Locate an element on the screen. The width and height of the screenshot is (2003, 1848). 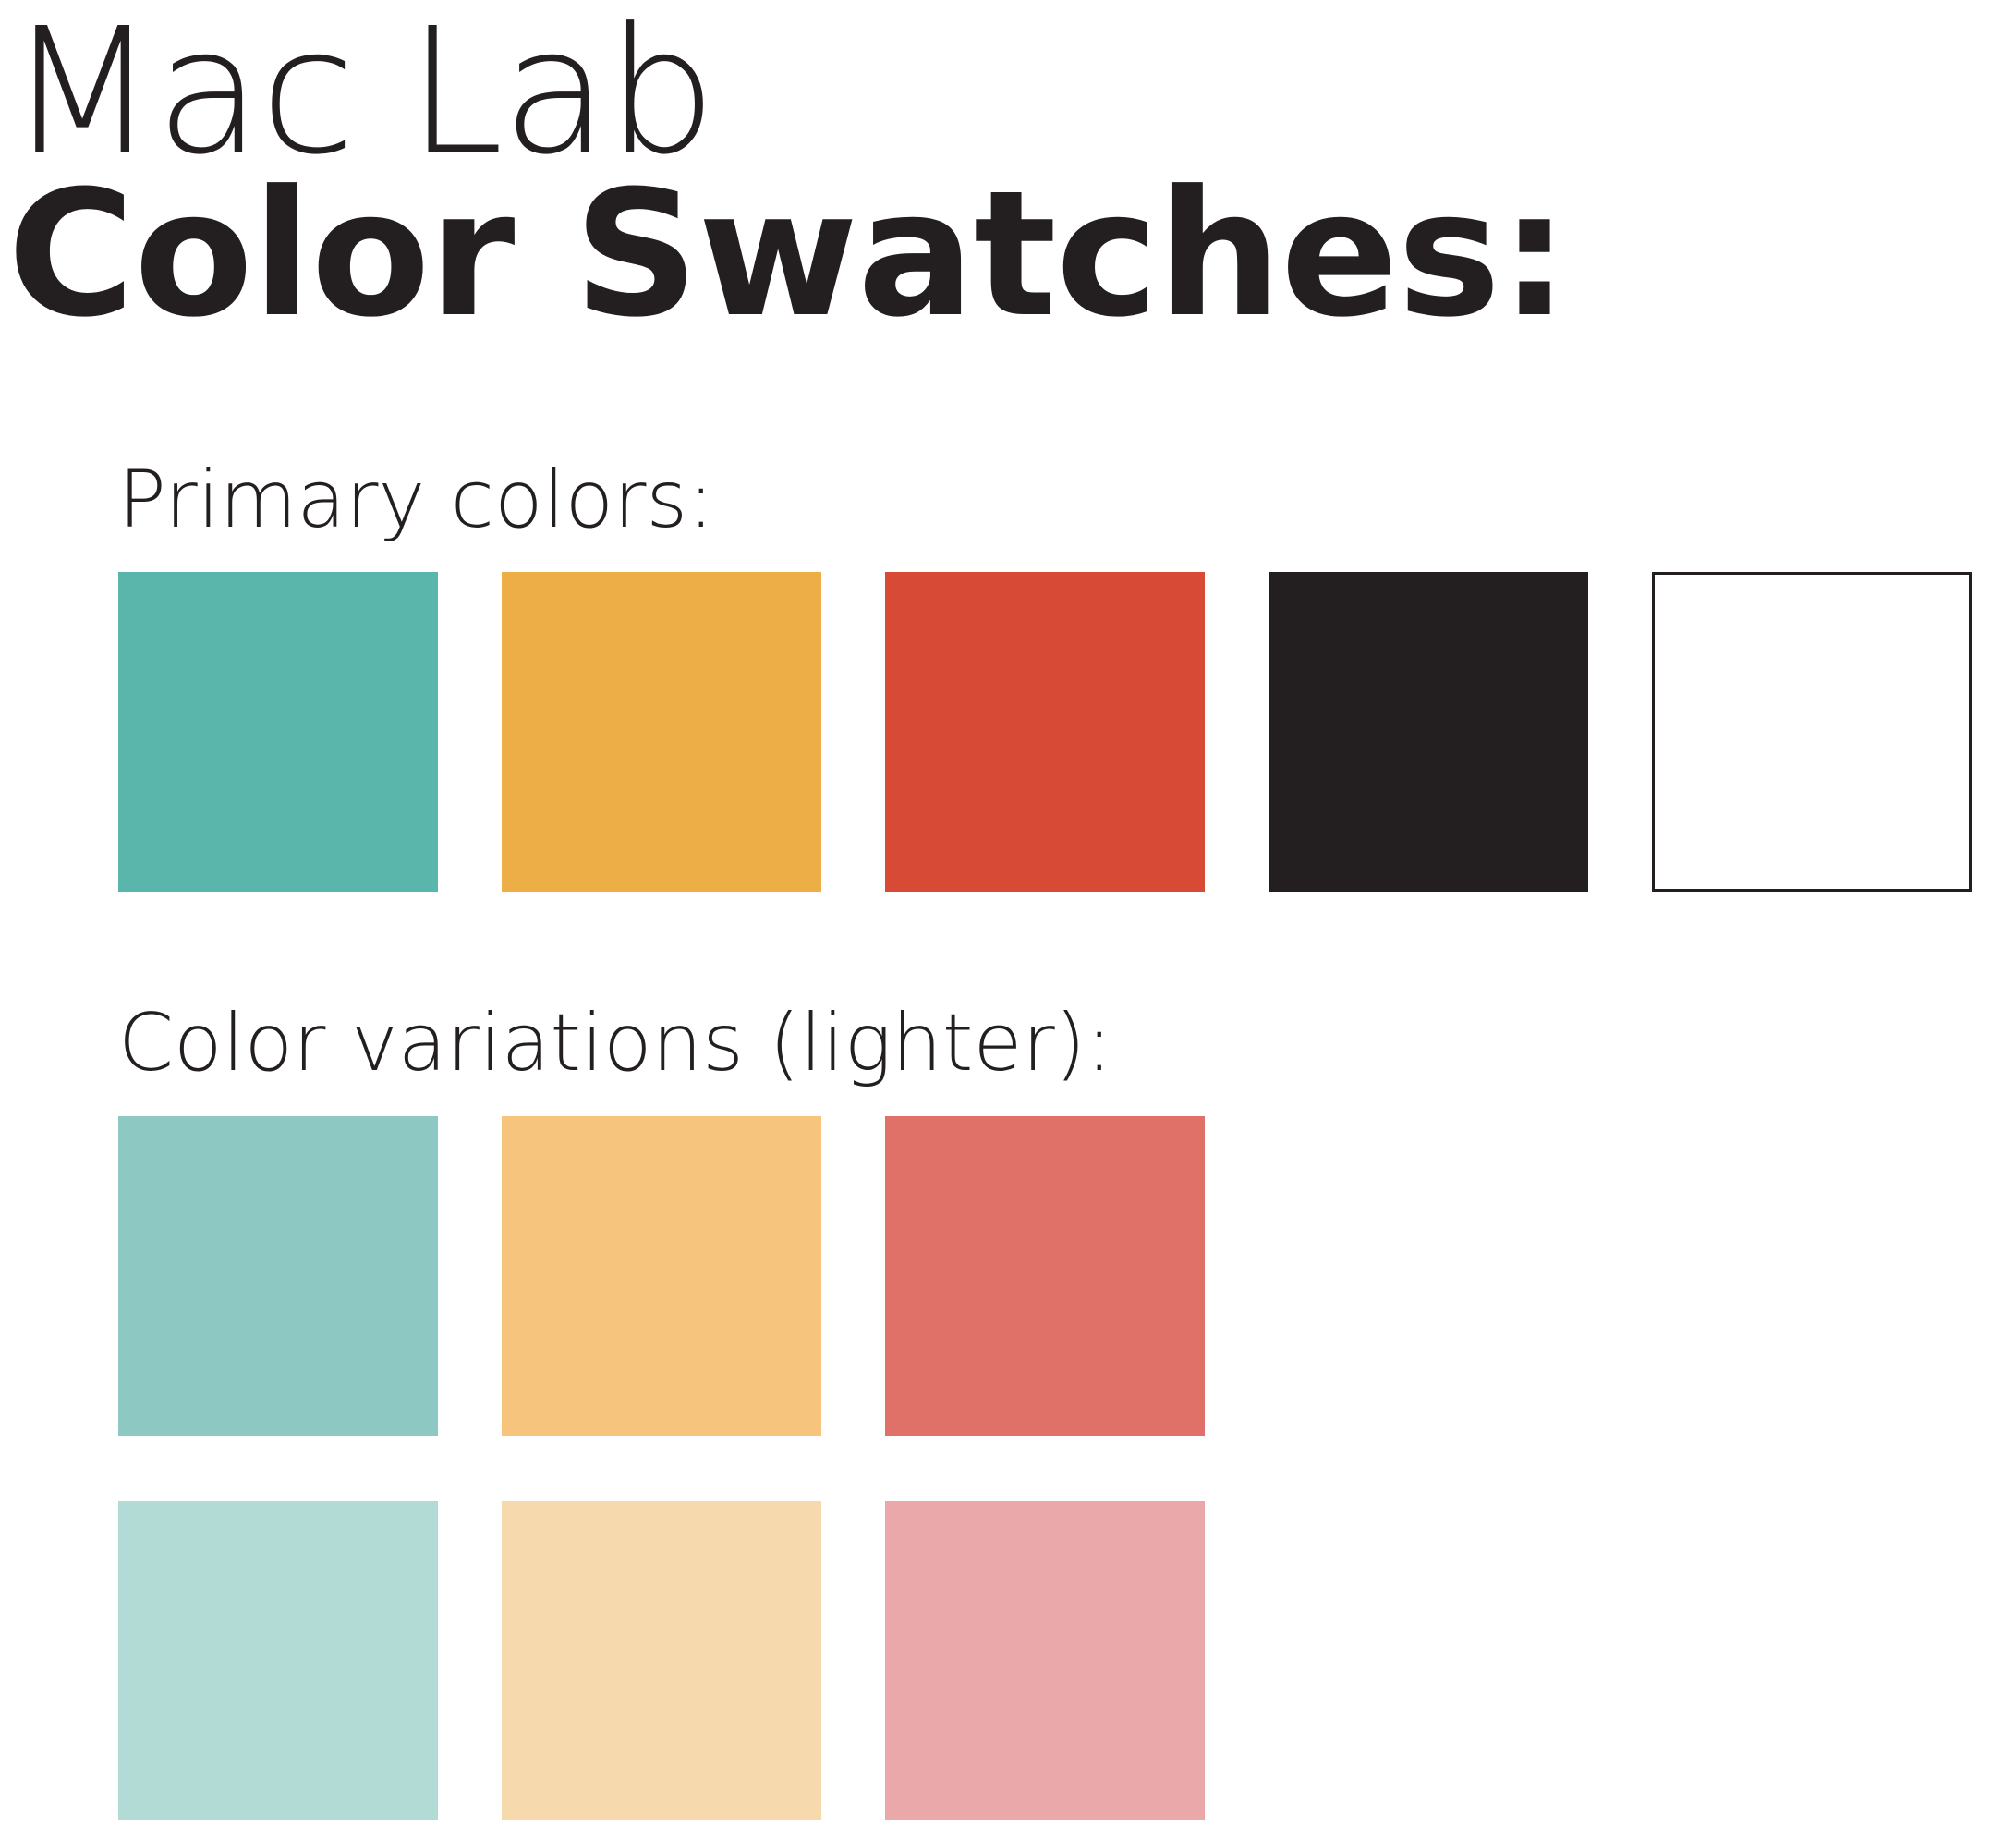
swatch-red-lighter is located at coordinates (1045, 1660).